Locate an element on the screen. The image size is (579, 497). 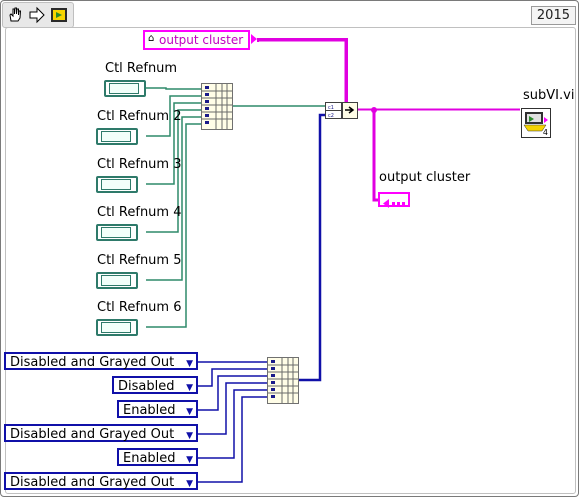
enum-control-5: Enabled ▼ is located at coordinates (157, 457).